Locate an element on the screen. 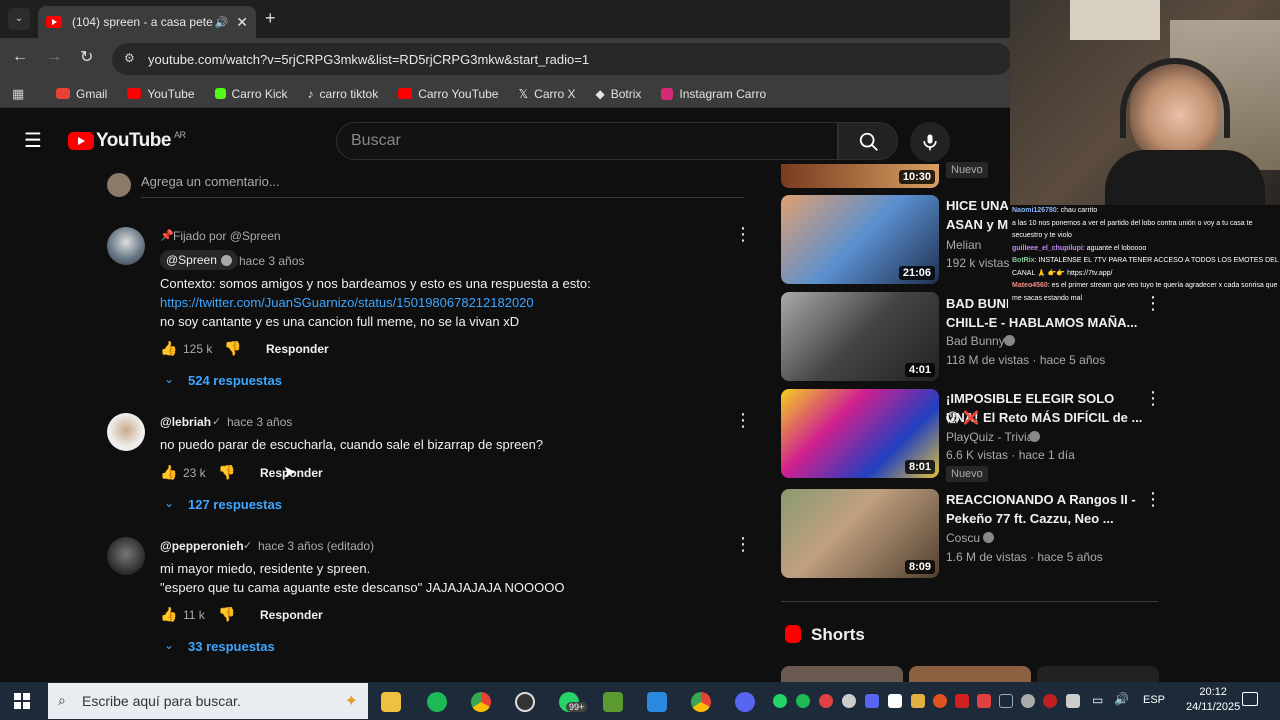  language-indicator: ESP is located at coordinates (1154, 700).